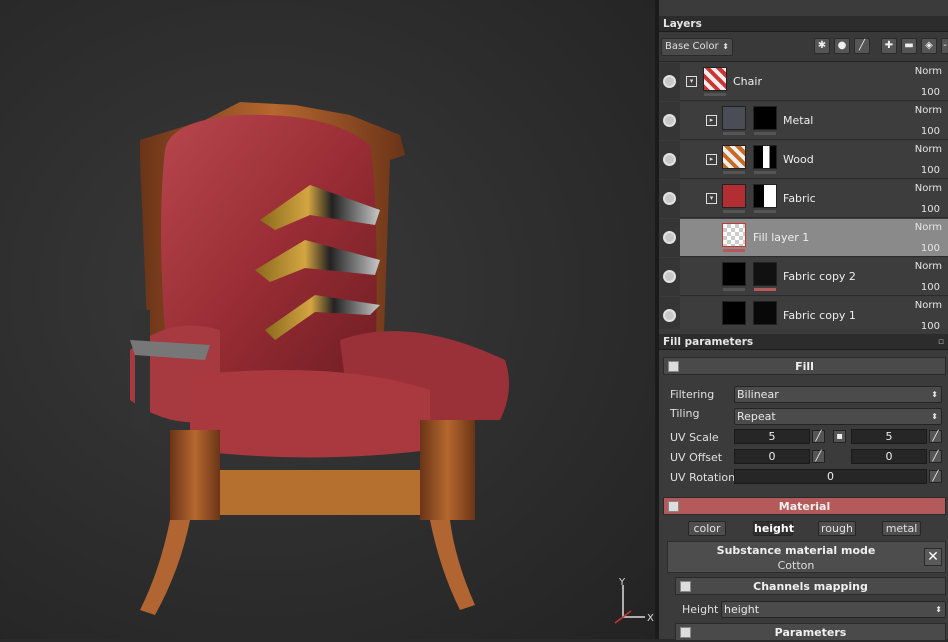 This screenshot has width=948, height=642. Describe the element at coordinates (685, 586) in the screenshot. I see `channels-mapping-checkbox` at that location.